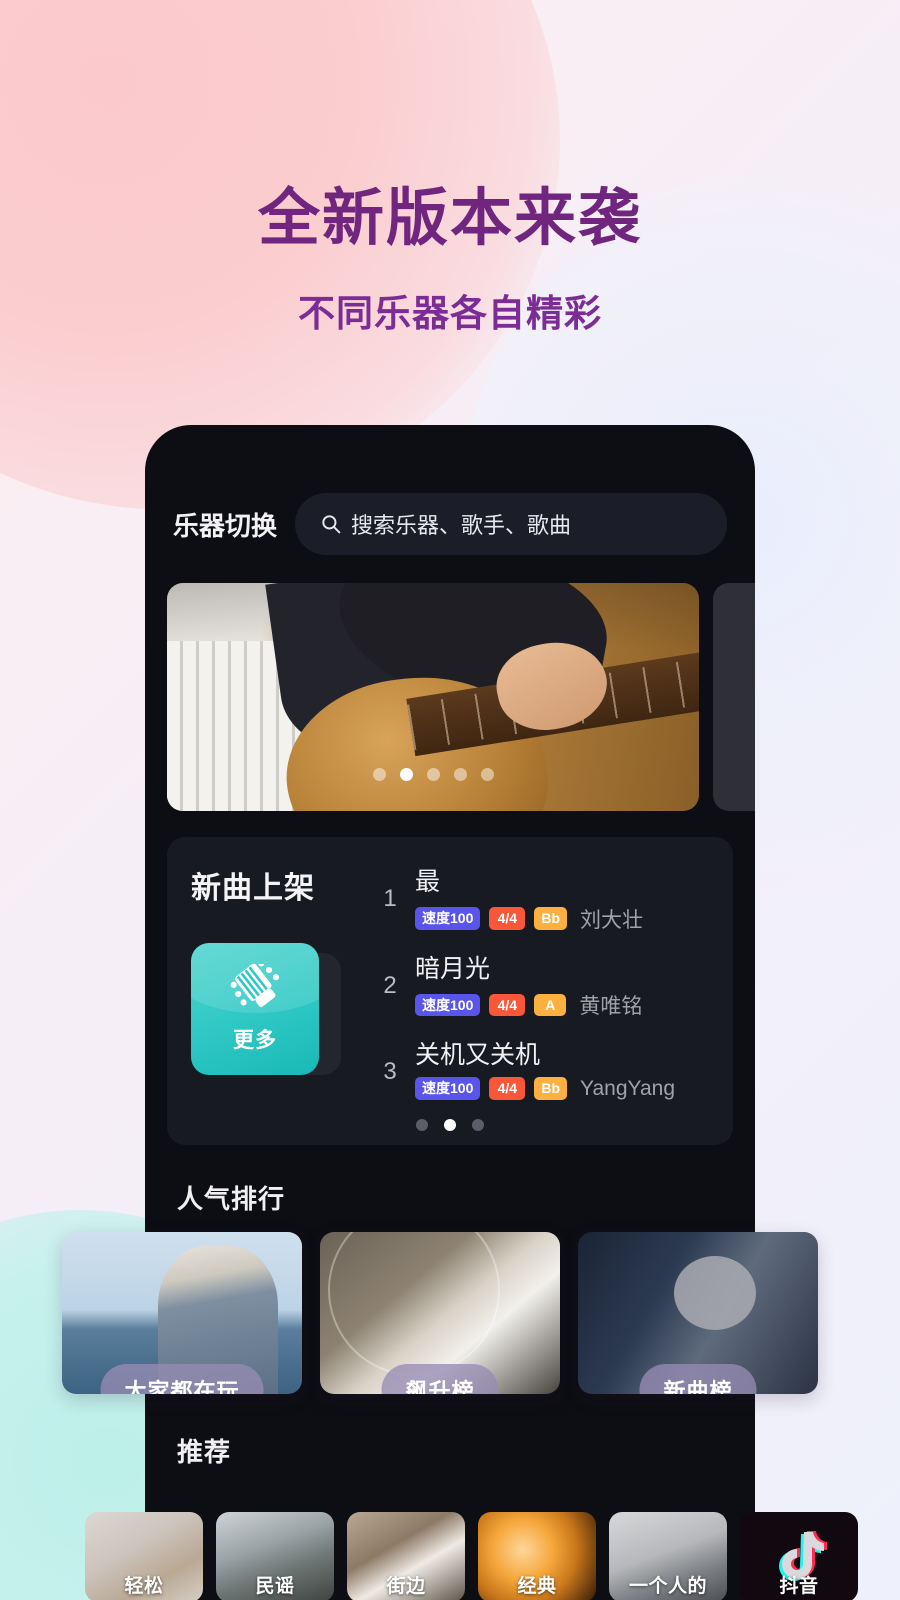 This screenshot has height=1600, width=900. Describe the element at coordinates (734, 697) in the screenshot. I see `hero-next-slide-peek` at that location.